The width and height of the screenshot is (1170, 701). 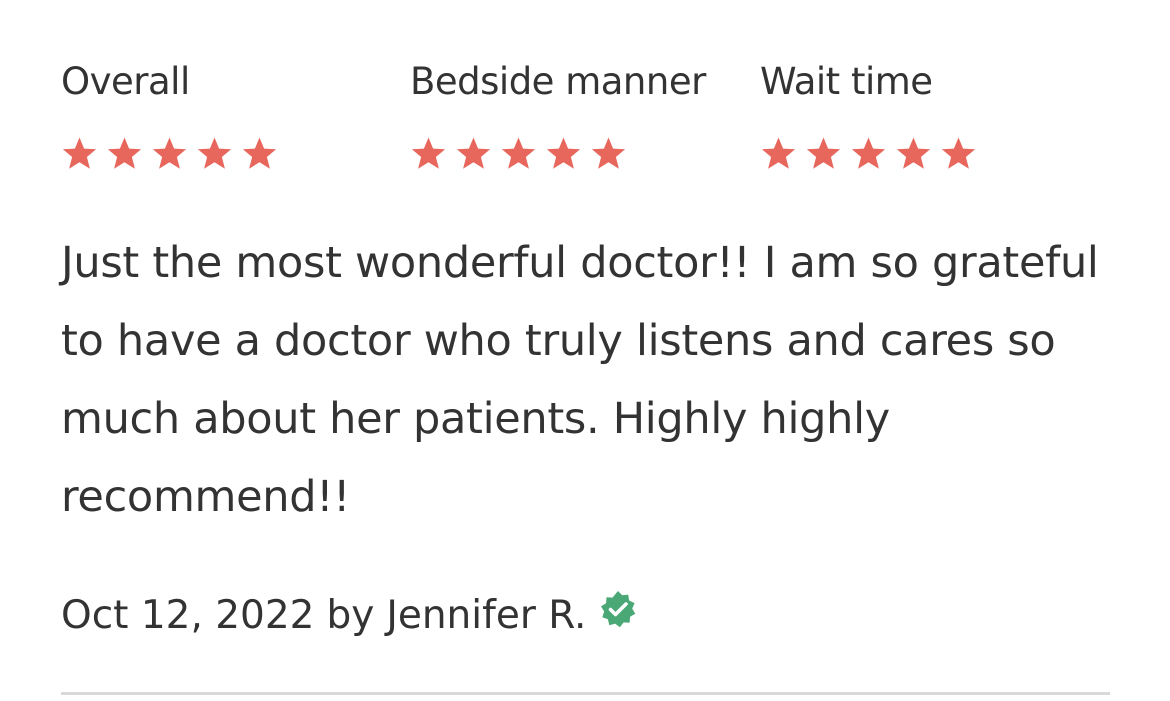 What do you see at coordinates (558, 81) in the screenshot?
I see `rating-label: Bedside manner` at bounding box center [558, 81].